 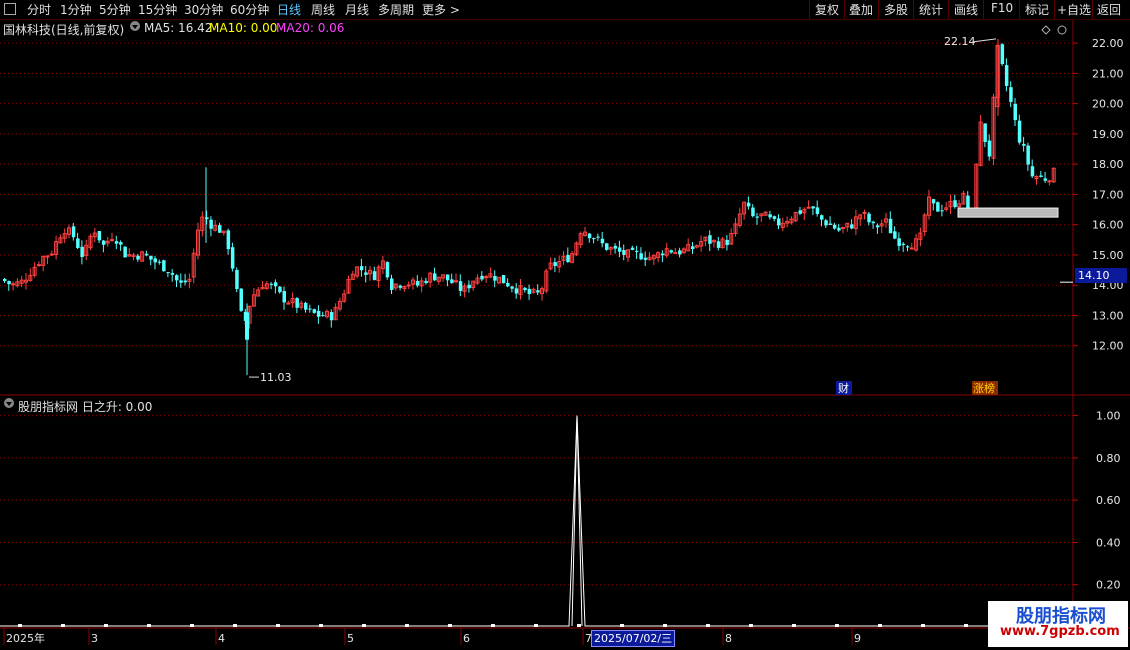 I want to click on price-tick-label: 17.00, so click(x=1108, y=194).